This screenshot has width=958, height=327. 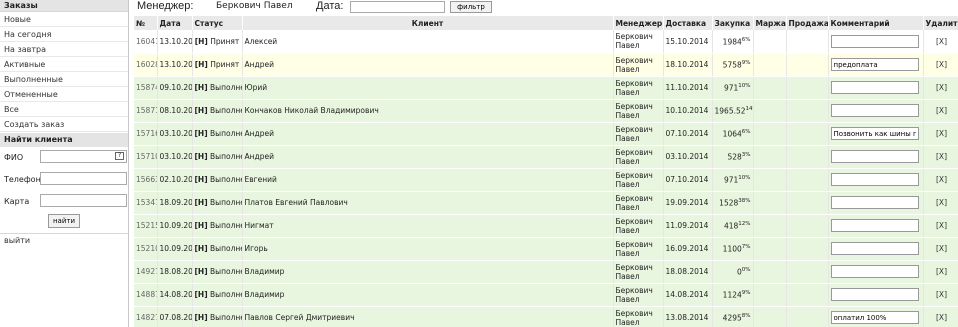 I want to click on order-number: 15210, so click(x=146, y=249).